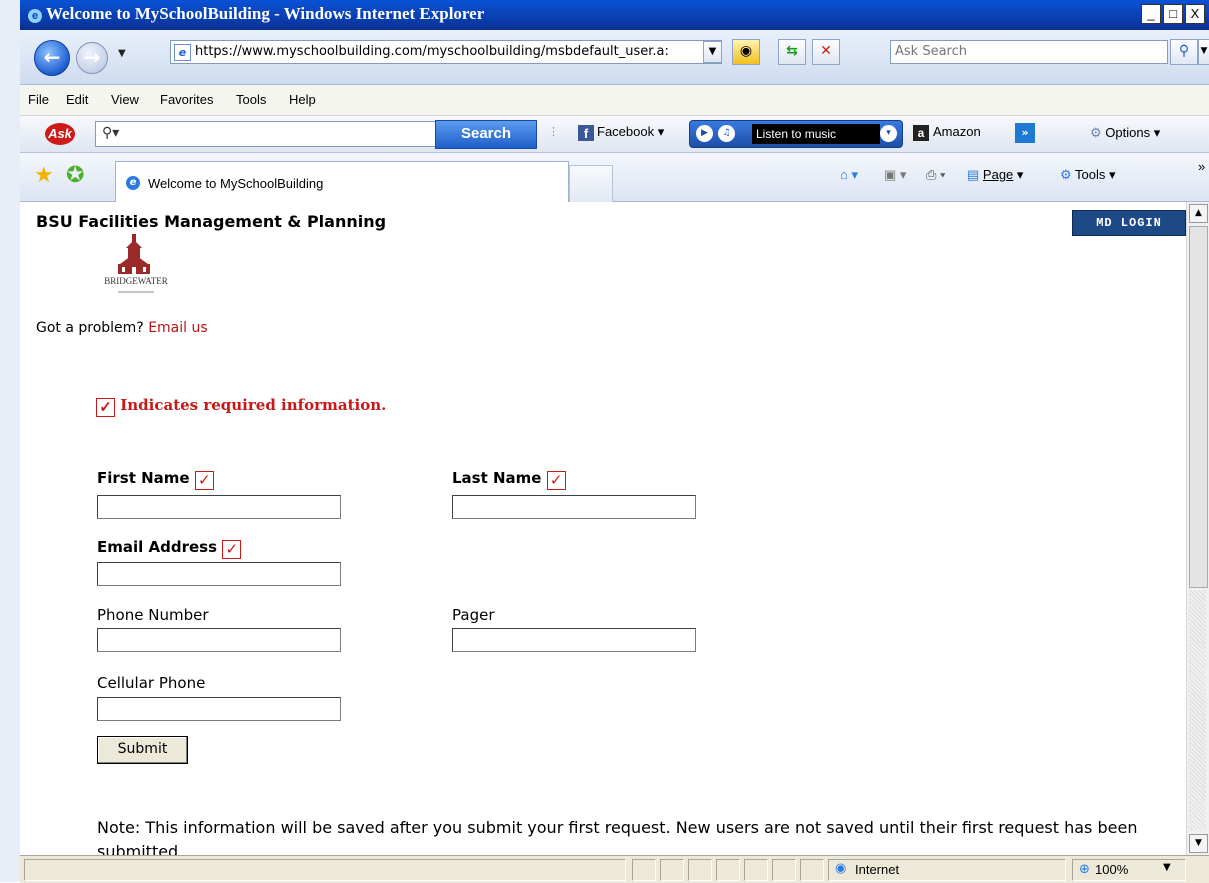 This screenshot has height=883, width=1209. What do you see at coordinates (219, 709) in the screenshot?
I see `cellular-phone-field` at bounding box center [219, 709].